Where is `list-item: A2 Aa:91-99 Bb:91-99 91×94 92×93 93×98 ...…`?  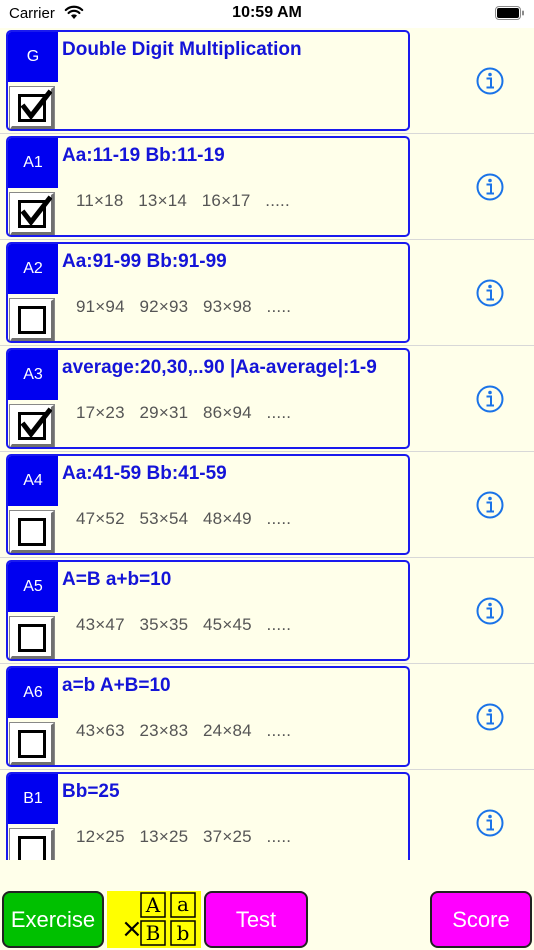
list-item: A2 Aa:91-99 Bb:91-99 91×94 92×93 93×98 ...… is located at coordinates (267, 293).